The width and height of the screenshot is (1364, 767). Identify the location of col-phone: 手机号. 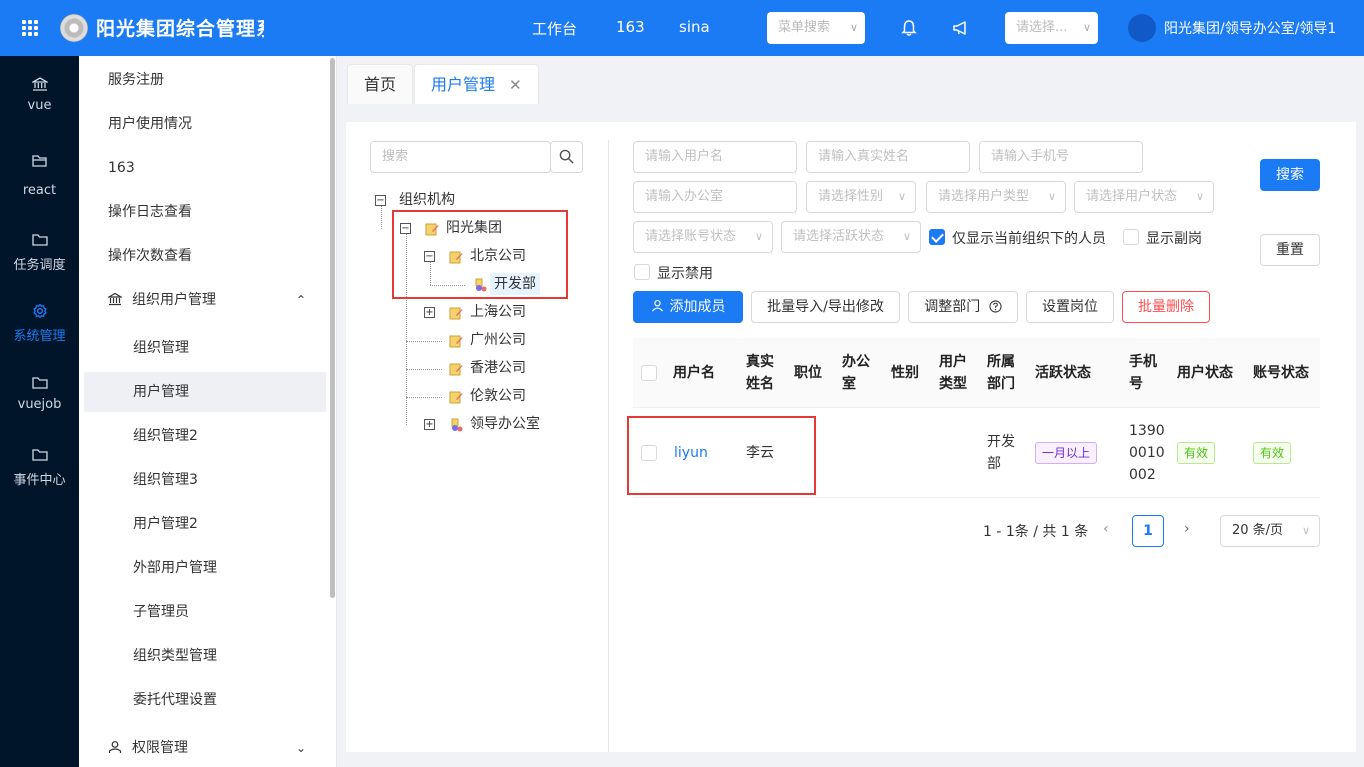
(1144, 373).